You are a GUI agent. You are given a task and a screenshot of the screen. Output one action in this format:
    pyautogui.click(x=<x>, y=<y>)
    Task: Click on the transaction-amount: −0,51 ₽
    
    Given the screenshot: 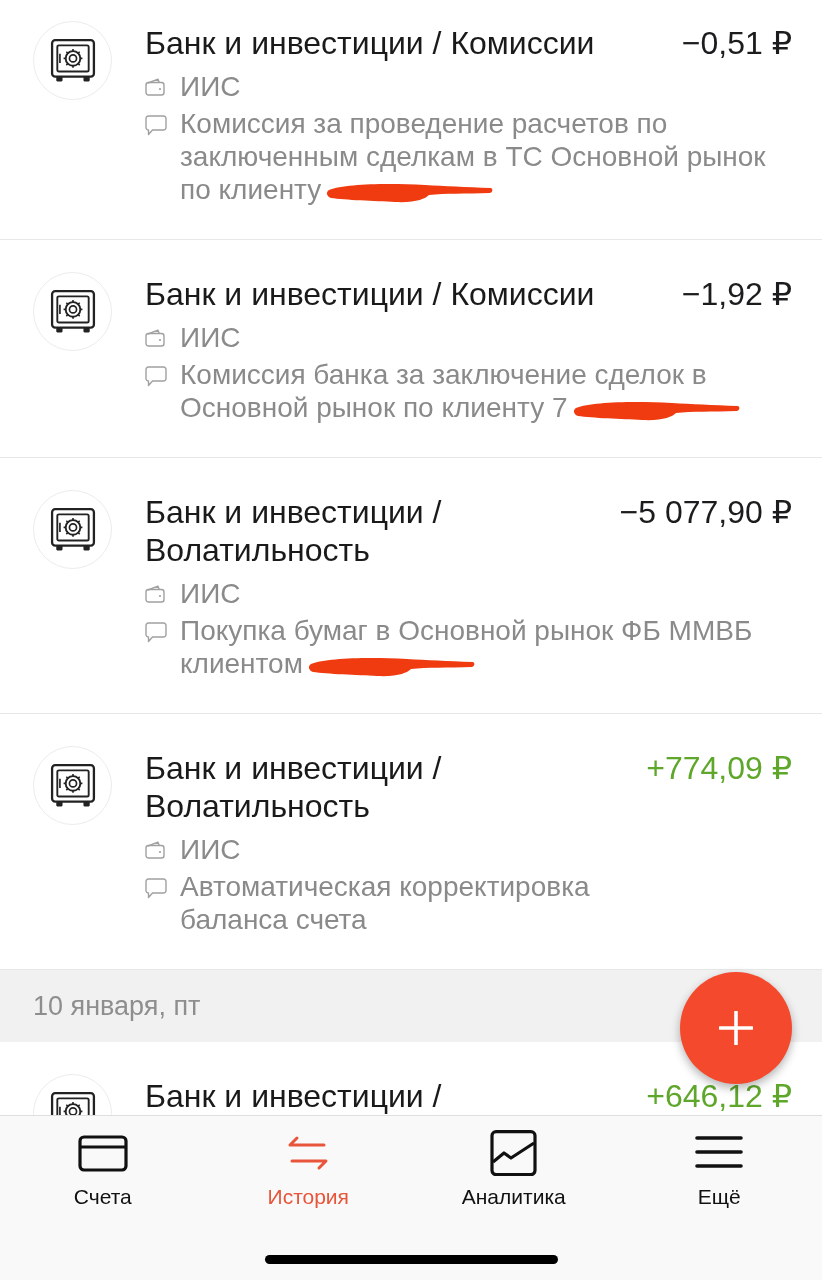 What is the action you would take?
    pyautogui.click(x=736, y=43)
    